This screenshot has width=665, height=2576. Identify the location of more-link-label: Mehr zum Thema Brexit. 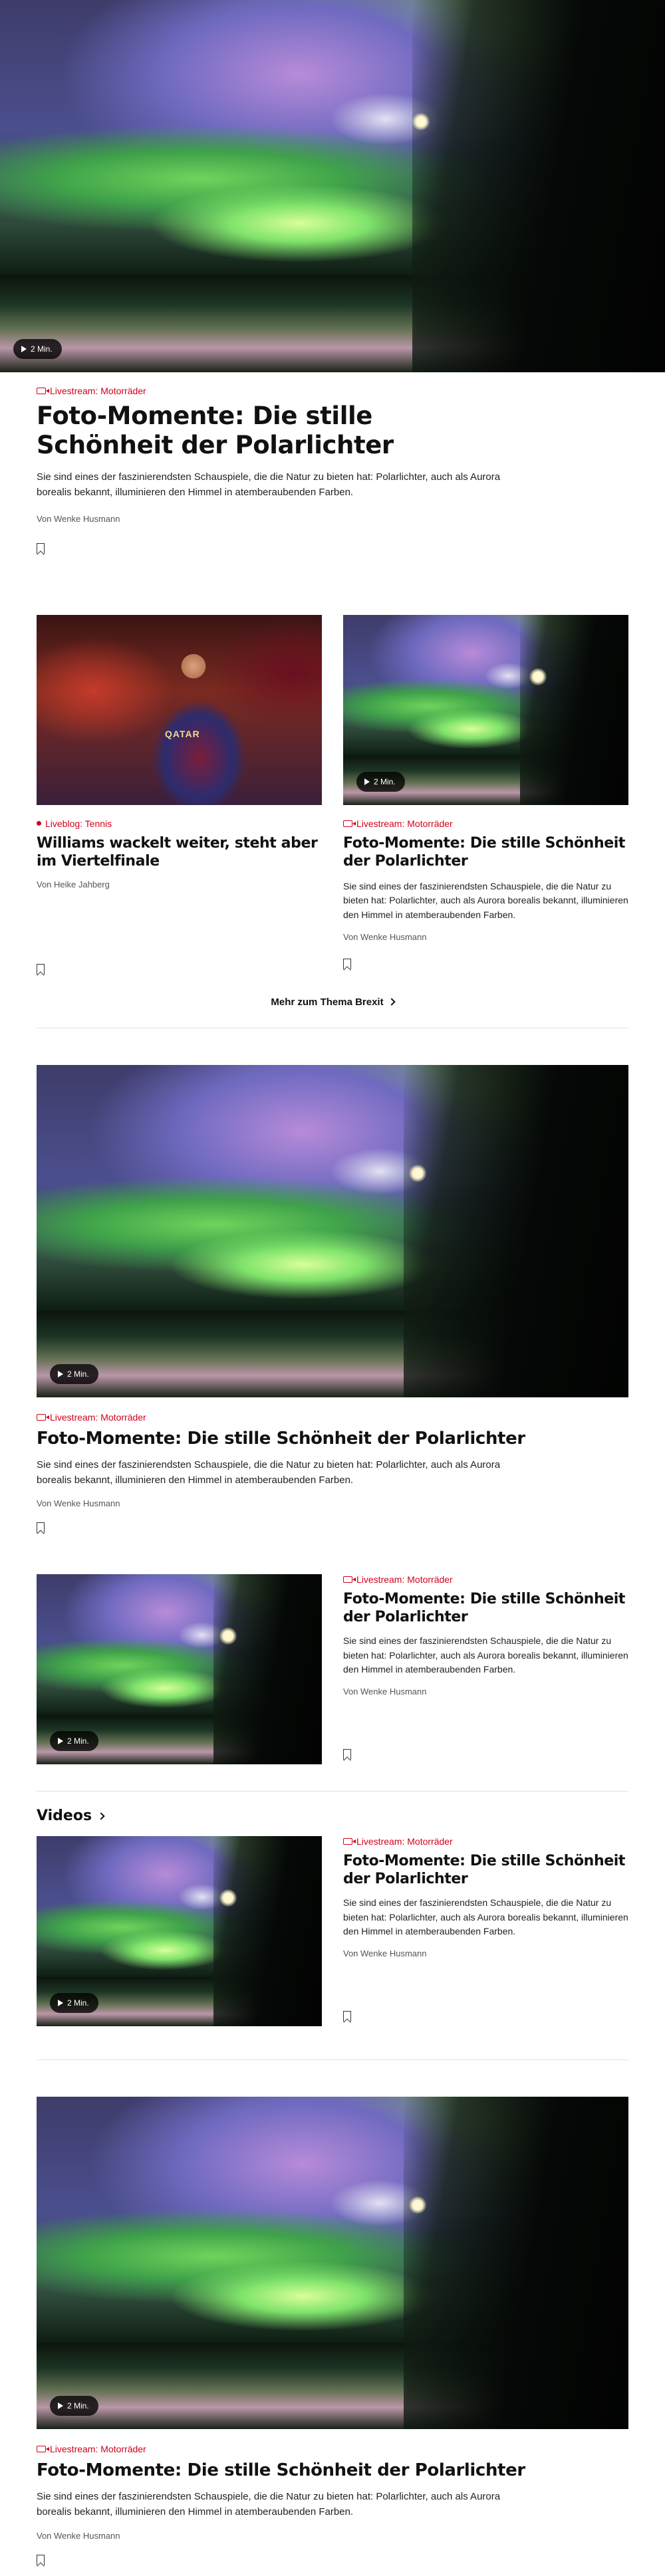
(327, 1002).